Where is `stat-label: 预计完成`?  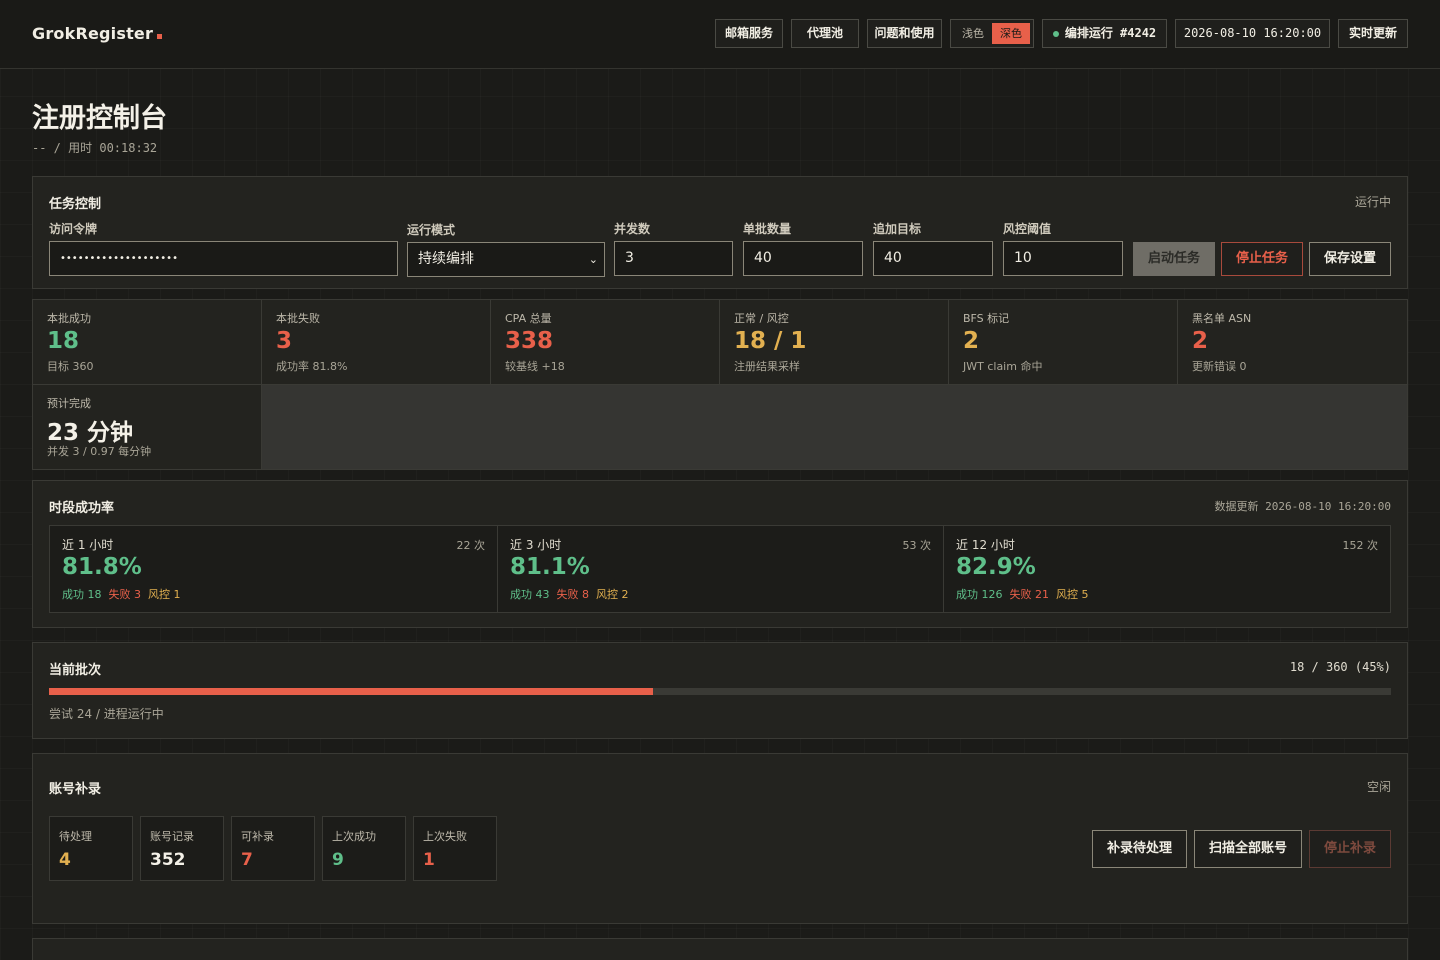 stat-label: 预计完成 is located at coordinates (69, 403).